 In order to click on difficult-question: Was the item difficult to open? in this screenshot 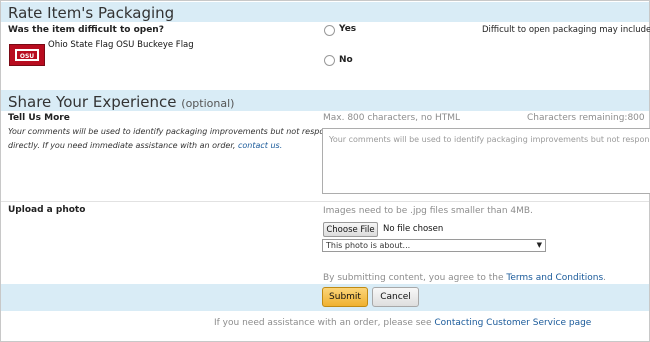, I will do `click(86, 30)`.